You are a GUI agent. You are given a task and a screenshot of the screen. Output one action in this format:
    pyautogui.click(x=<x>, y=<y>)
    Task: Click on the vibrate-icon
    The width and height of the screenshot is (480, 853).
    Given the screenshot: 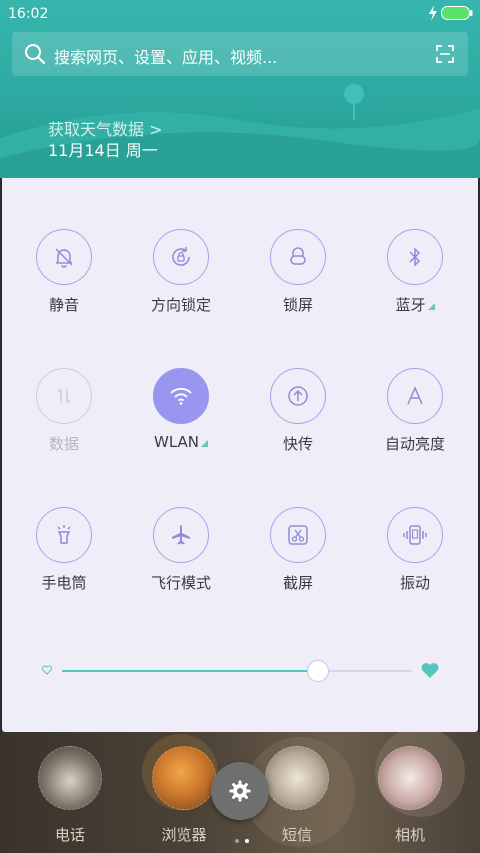 What is the action you would take?
    pyautogui.click(x=415, y=535)
    